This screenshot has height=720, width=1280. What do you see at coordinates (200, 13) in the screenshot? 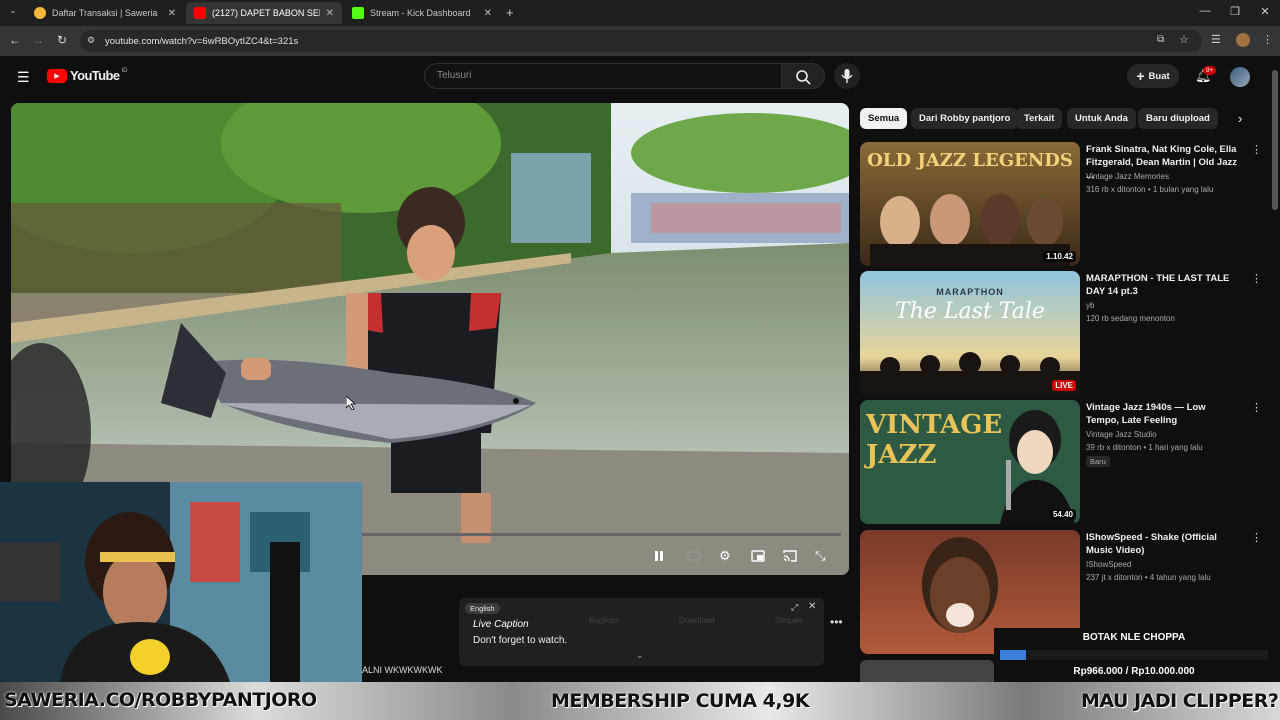
I see `youtube-favicon-icon` at bounding box center [200, 13].